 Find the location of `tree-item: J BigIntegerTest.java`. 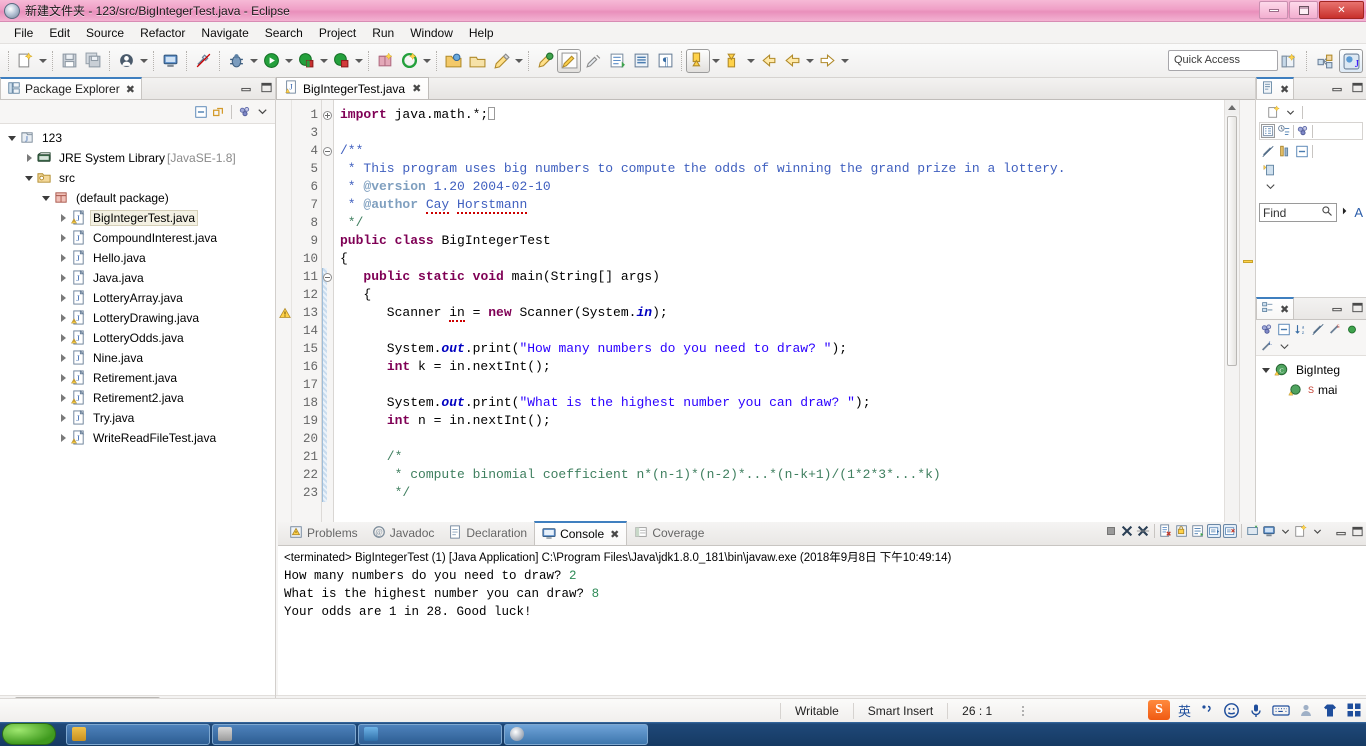

tree-item: J BigIntegerTest.java is located at coordinates (137, 218).